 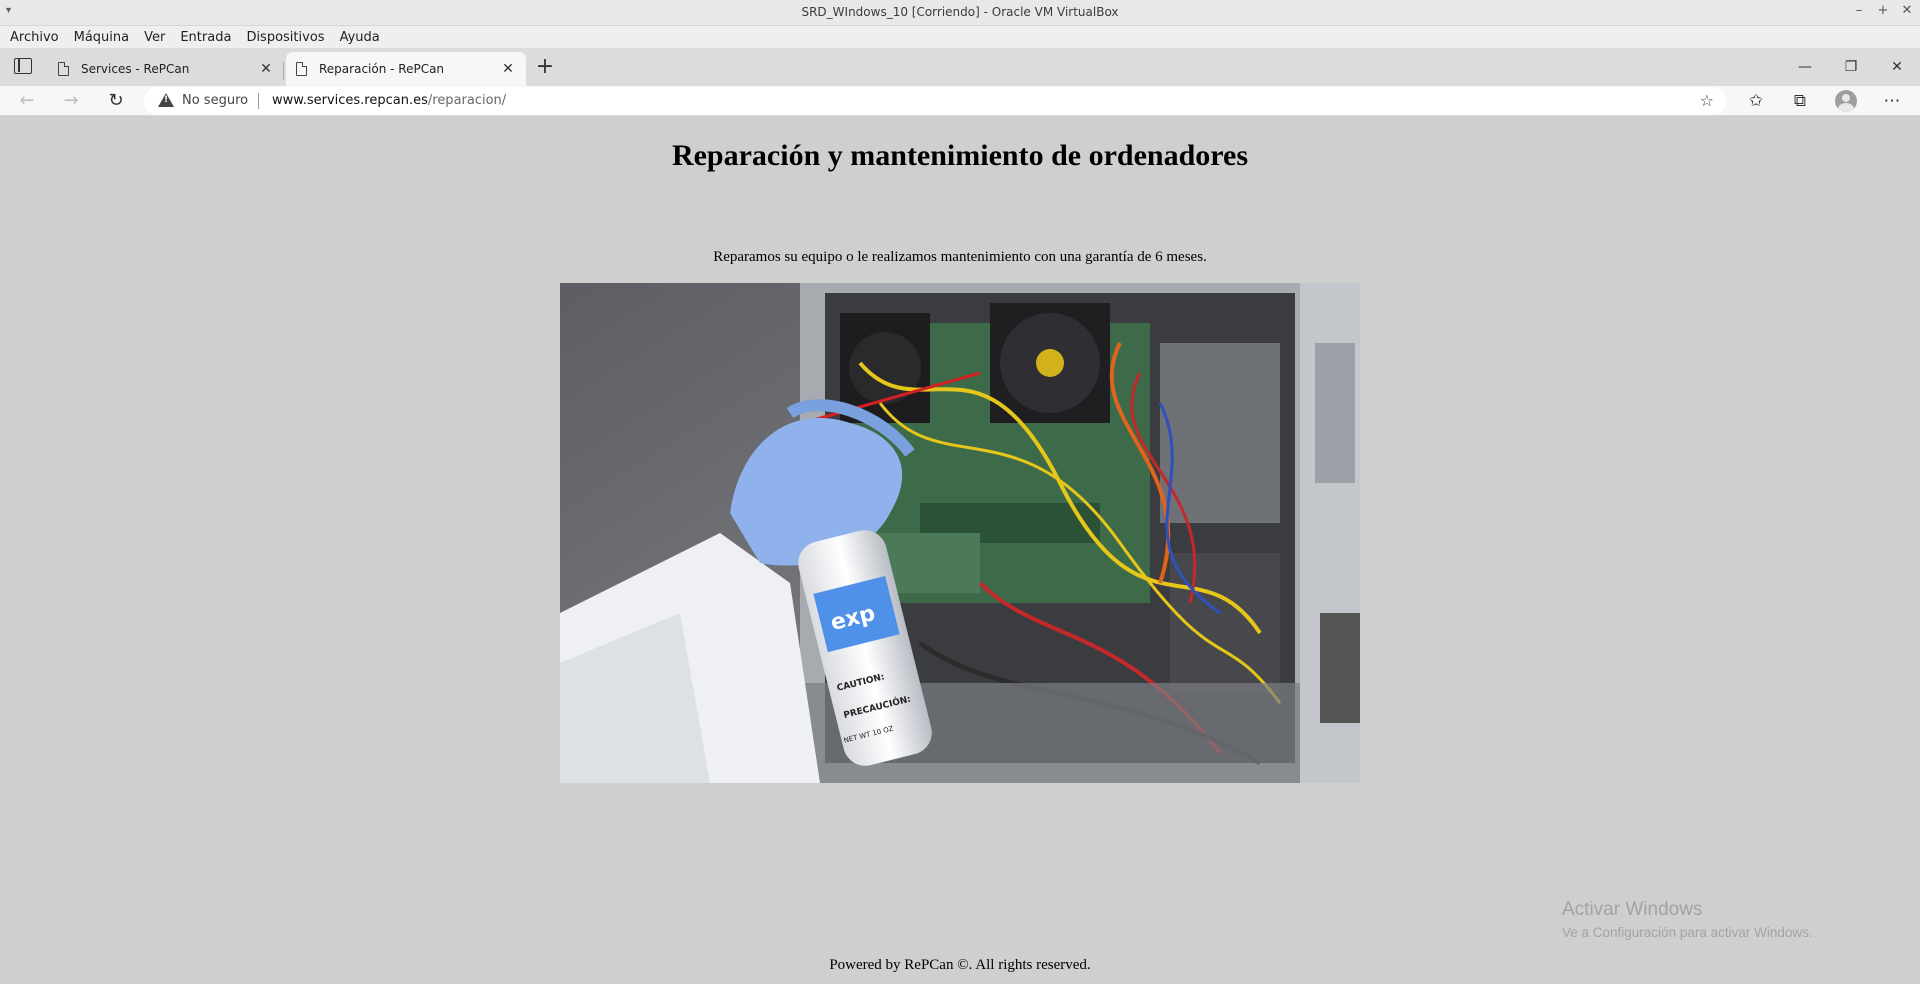 I want to click on vm-minimize-button: –, so click(x=1859, y=10).